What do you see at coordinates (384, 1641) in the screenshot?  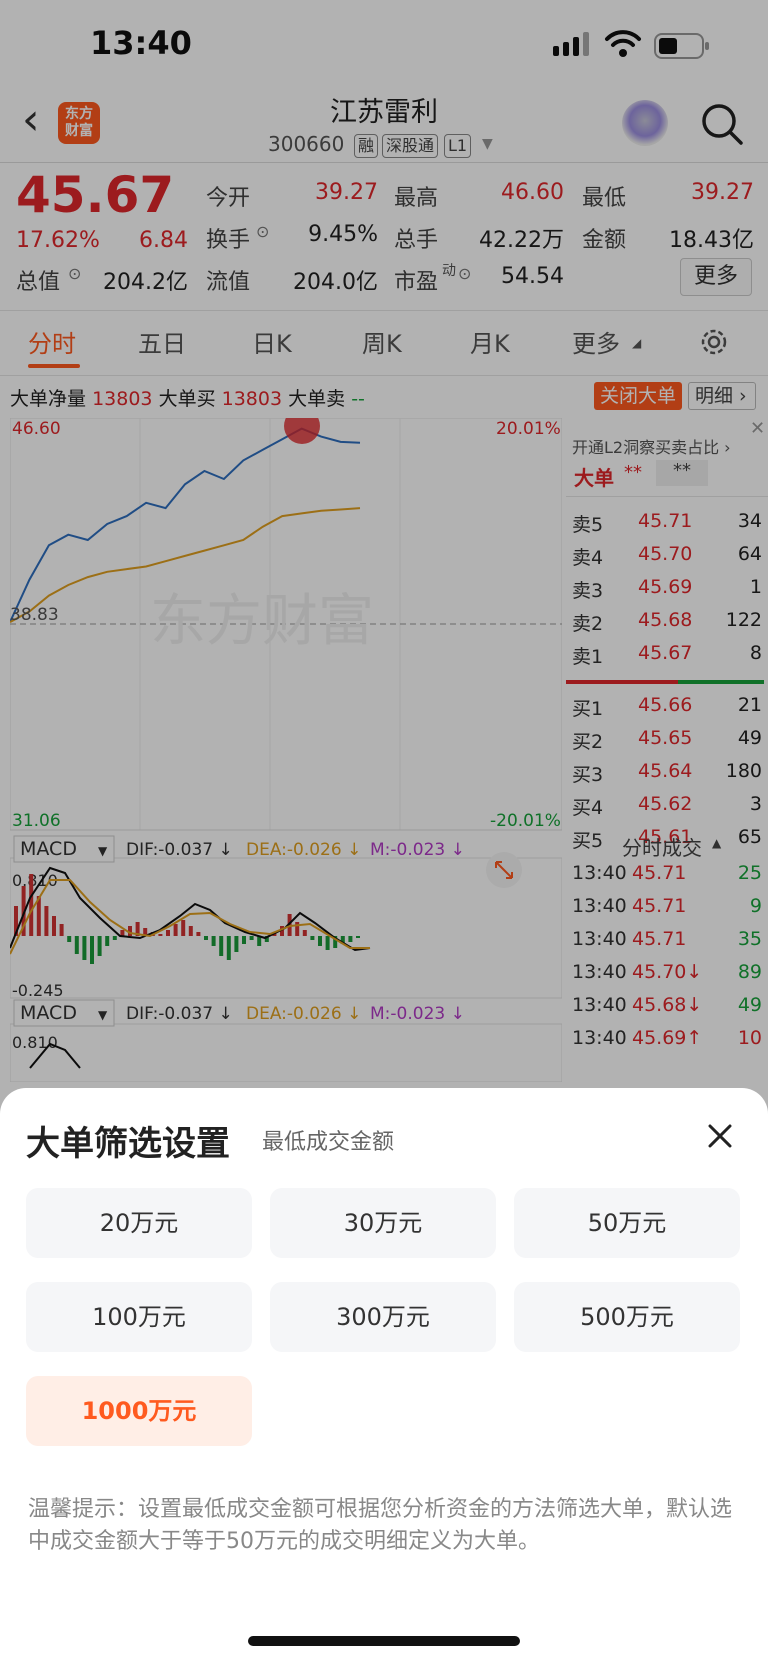 I see `home-indicator` at bounding box center [384, 1641].